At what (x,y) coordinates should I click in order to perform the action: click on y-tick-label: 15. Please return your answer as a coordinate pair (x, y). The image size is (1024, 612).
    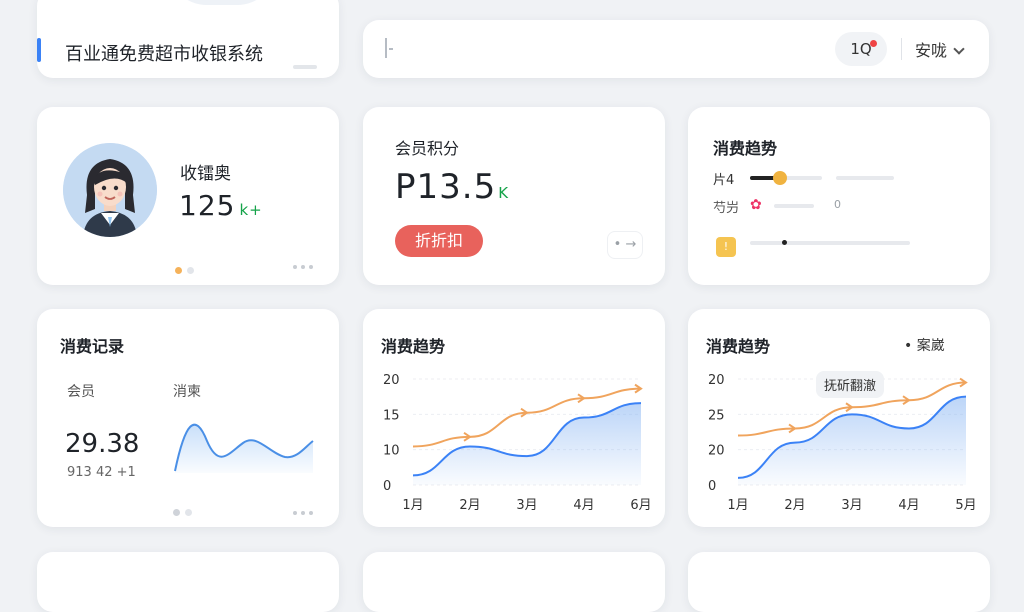
    Looking at the image, I should click on (391, 415).